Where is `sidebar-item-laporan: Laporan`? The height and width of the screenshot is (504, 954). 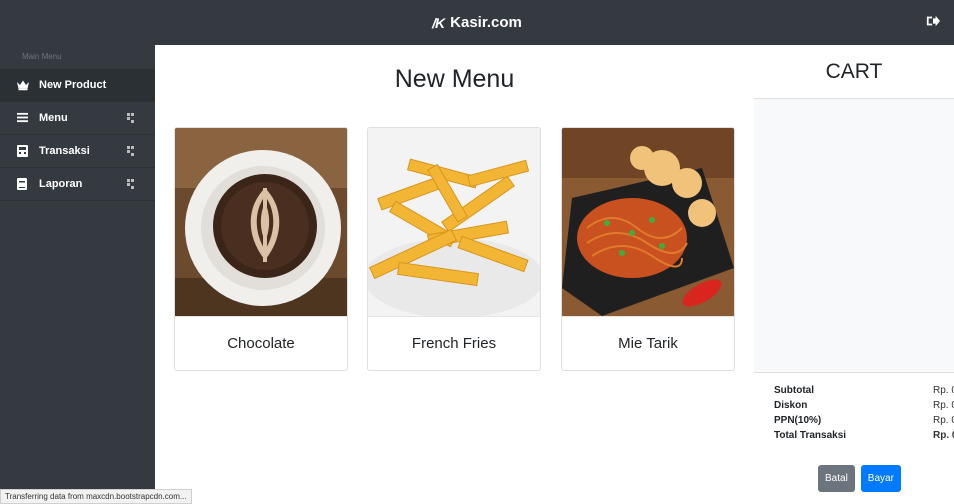 sidebar-item-laporan: Laporan is located at coordinates (77, 184).